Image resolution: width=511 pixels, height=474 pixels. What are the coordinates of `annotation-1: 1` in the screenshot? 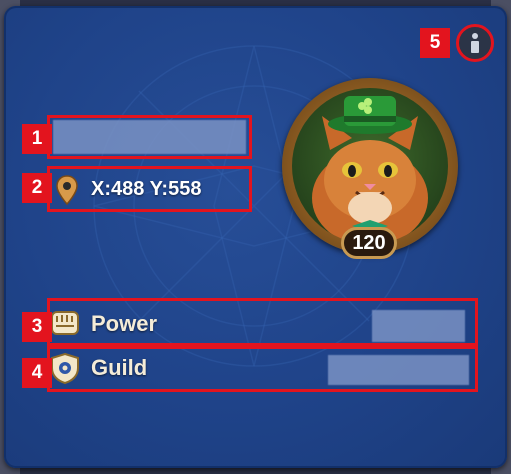 It's located at (37, 139).